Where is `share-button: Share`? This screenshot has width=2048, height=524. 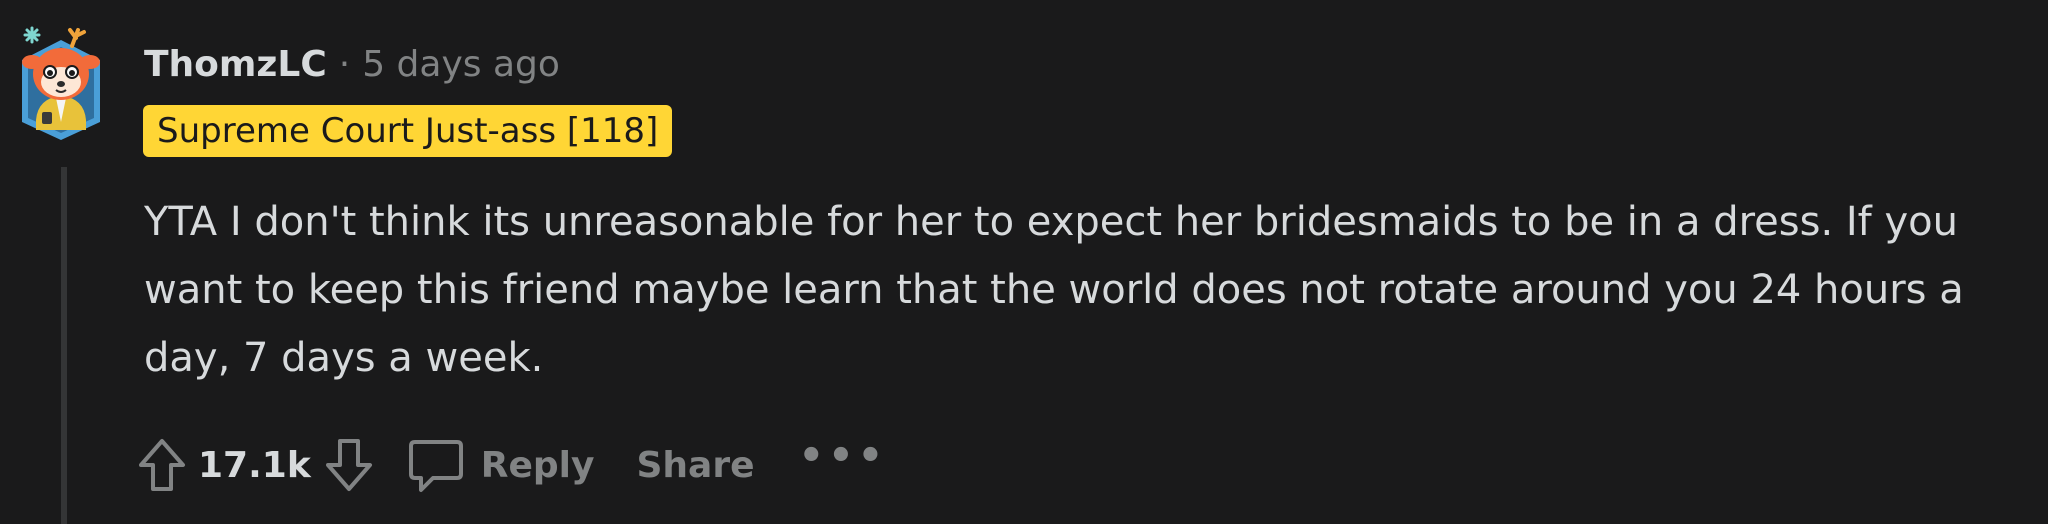
share-button: Share is located at coordinates (695, 465).